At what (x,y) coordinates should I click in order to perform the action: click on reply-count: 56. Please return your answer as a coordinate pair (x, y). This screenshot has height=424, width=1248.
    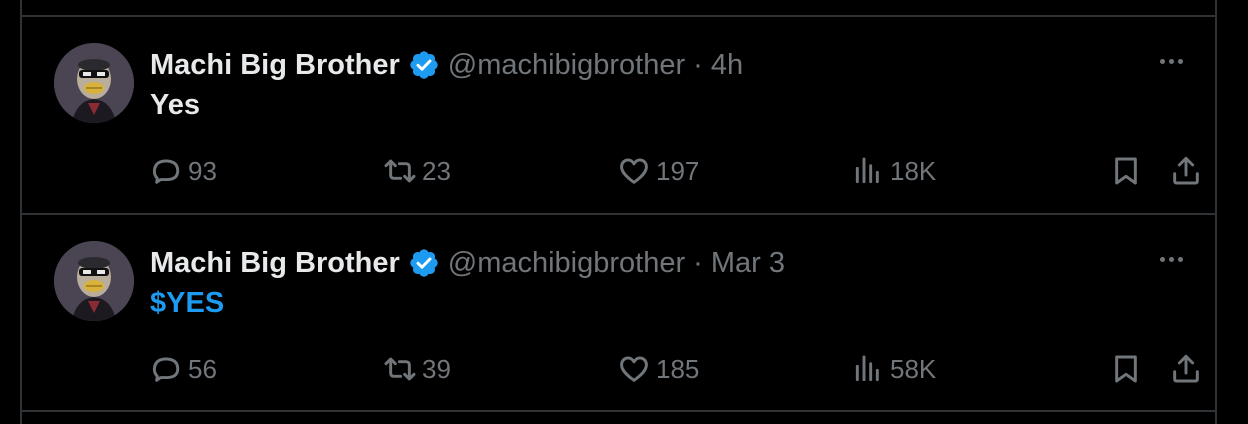
    Looking at the image, I should click on (202, 368).